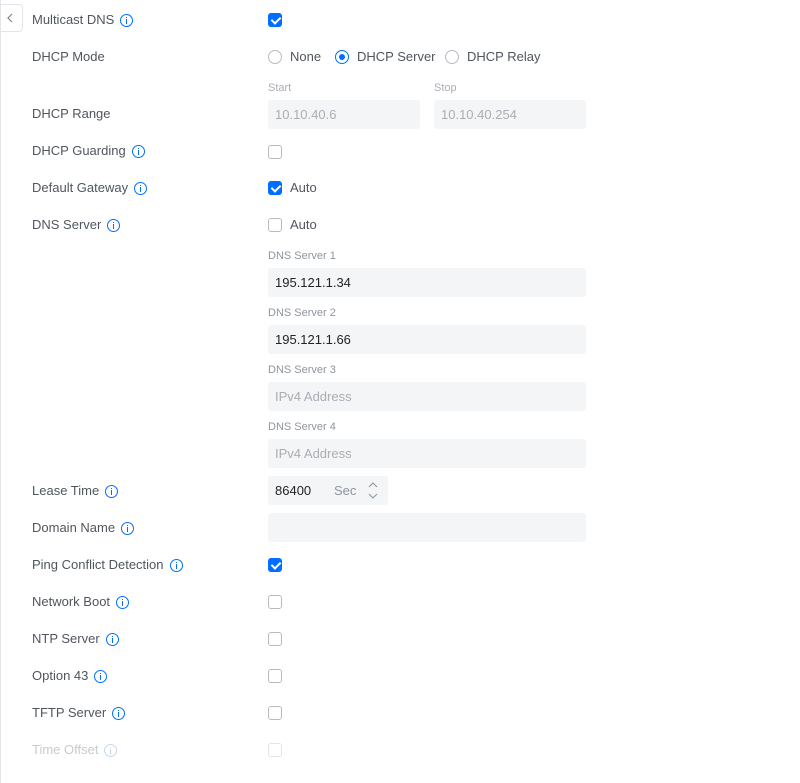 This screenshot has height=783, width=800. I want to click on domain-name-label: Domain Name, so click(83, 528).